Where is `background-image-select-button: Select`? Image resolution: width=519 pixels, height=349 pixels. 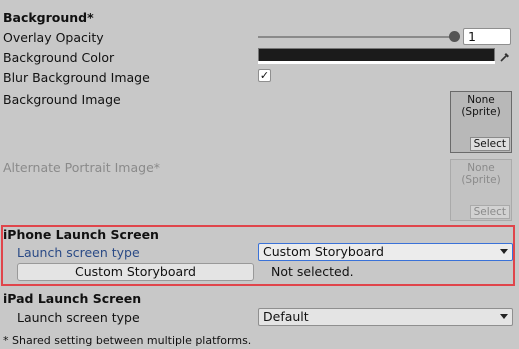
background-image-select-button: Select is located at coordinates (489, 144).